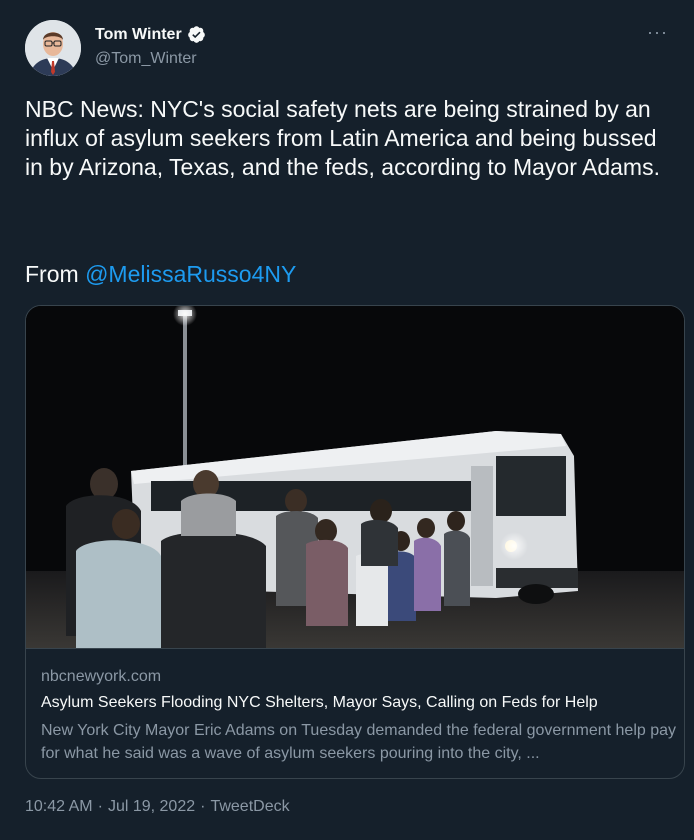 The image size is (694, 840). I want to click on avatar, so click(53, 48).